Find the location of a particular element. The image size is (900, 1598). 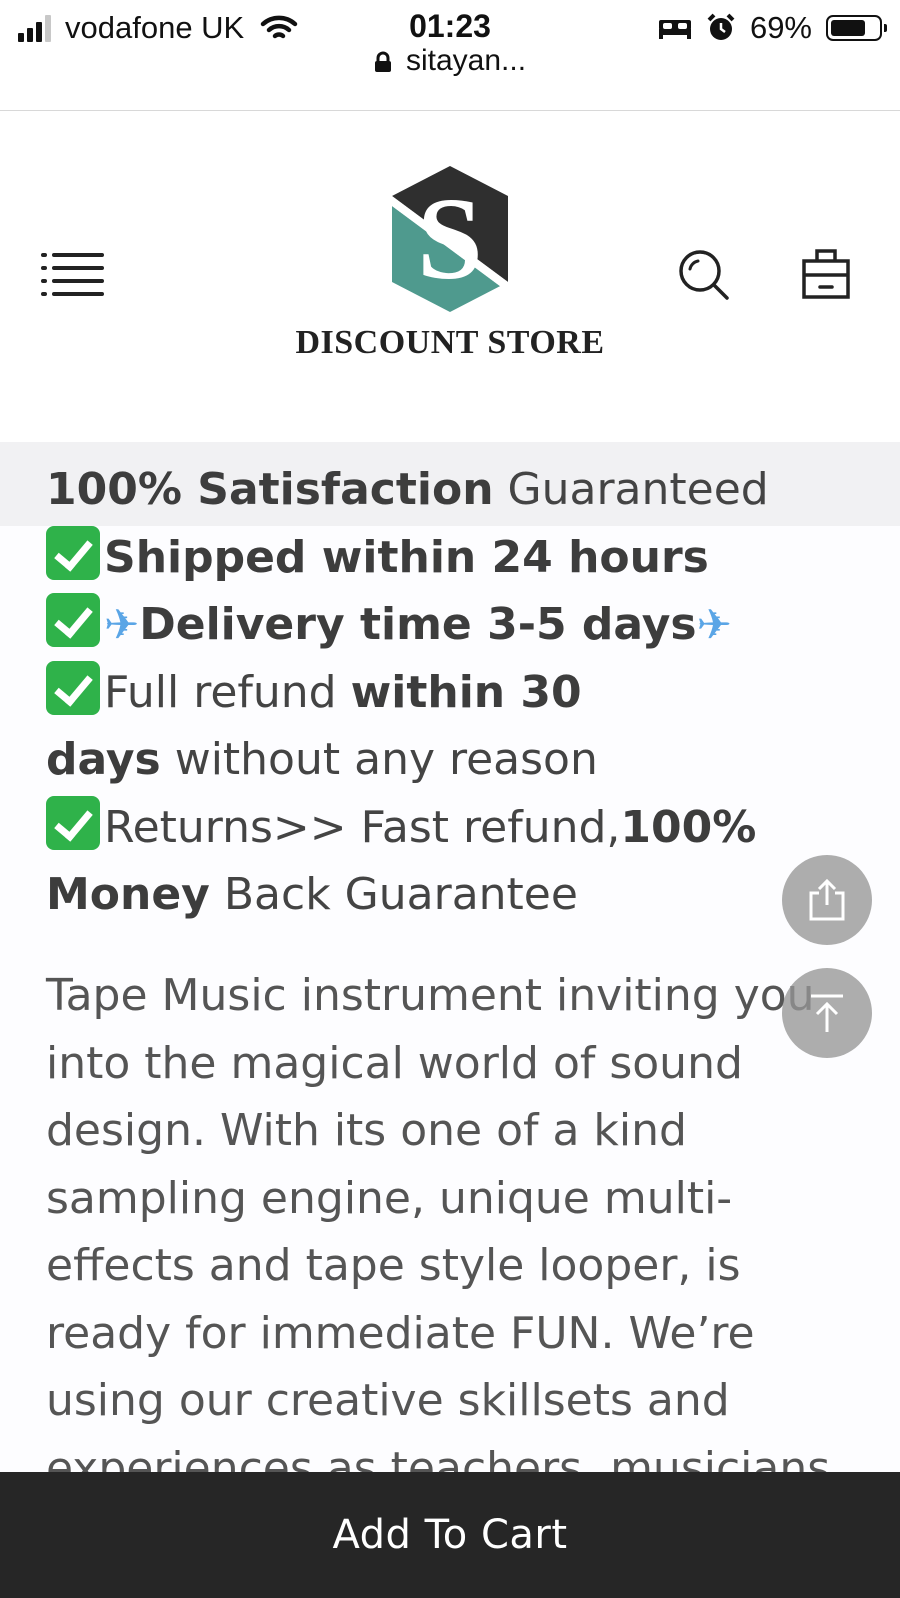

store-name: DISCOUNT STORE is located at coordinates (450, 342).